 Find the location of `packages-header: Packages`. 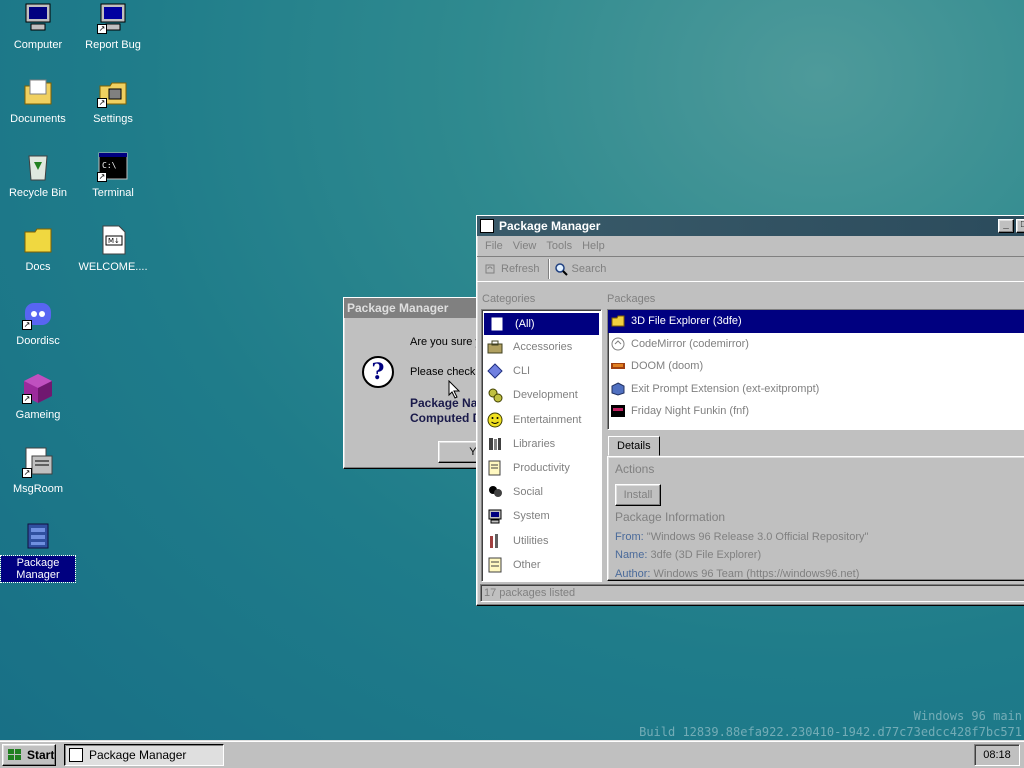

packages-header: Packages is located at coordinates (631, 299).